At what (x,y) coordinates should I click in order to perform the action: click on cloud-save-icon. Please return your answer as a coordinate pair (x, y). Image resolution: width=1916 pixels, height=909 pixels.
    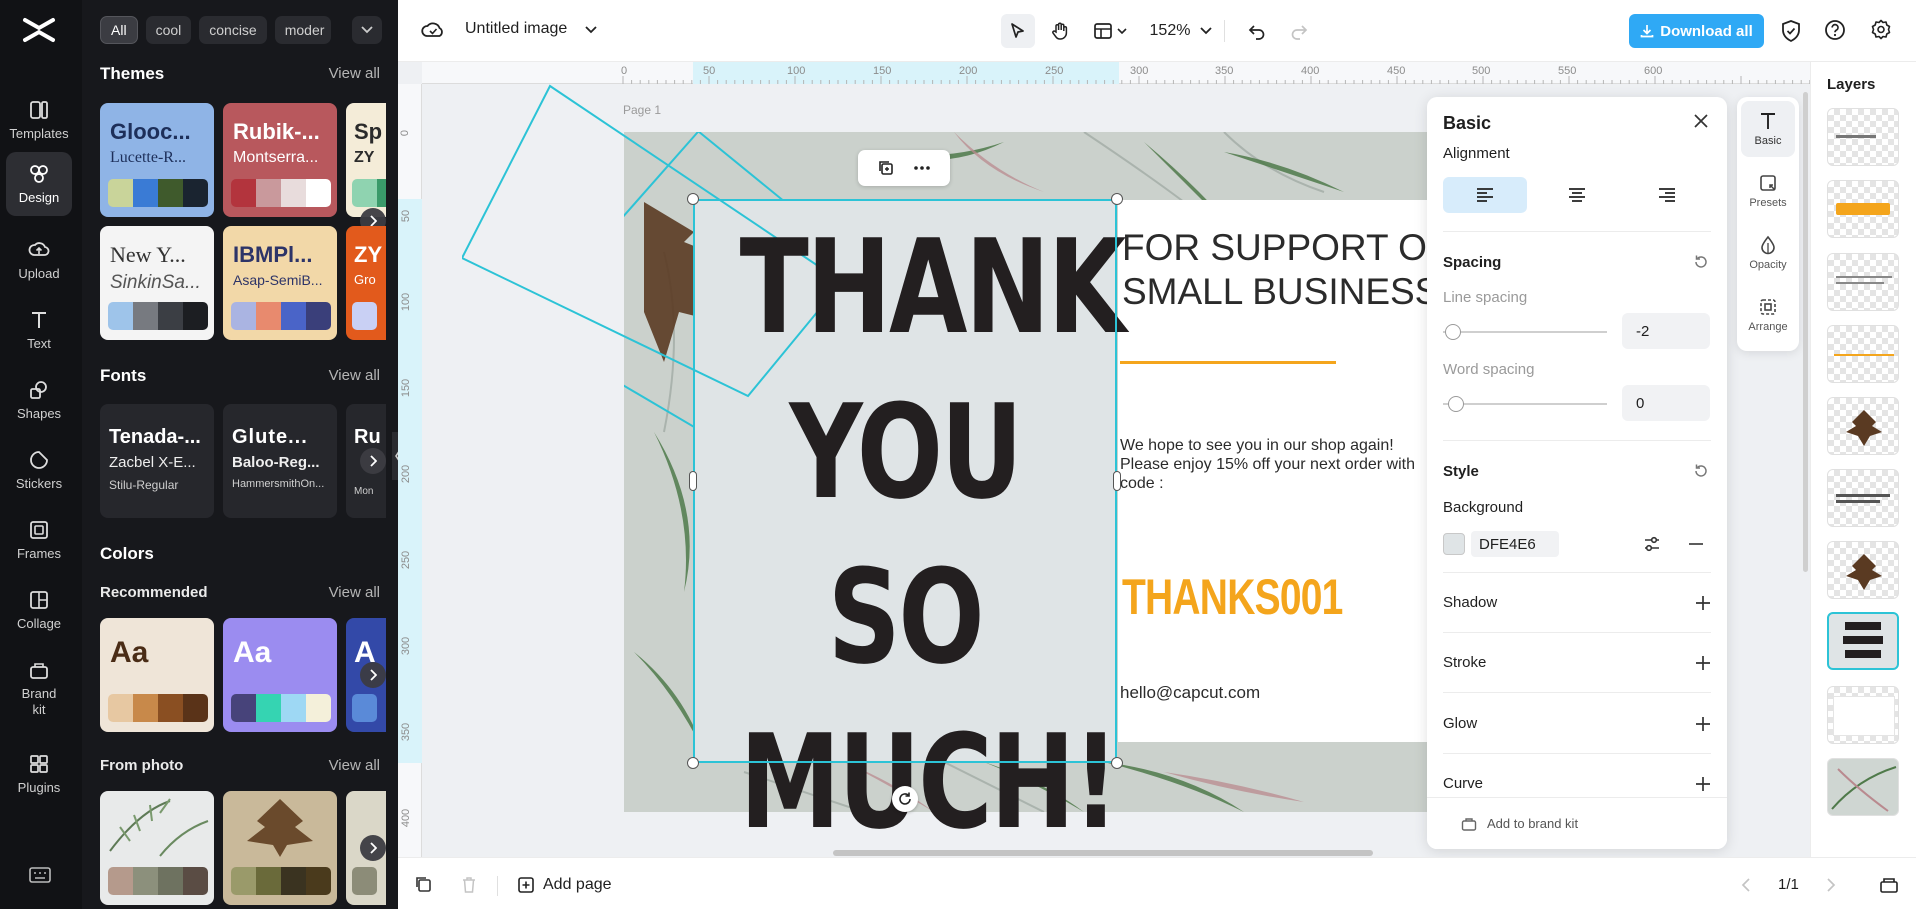
    Looking at the image, I should click on (433, 30).